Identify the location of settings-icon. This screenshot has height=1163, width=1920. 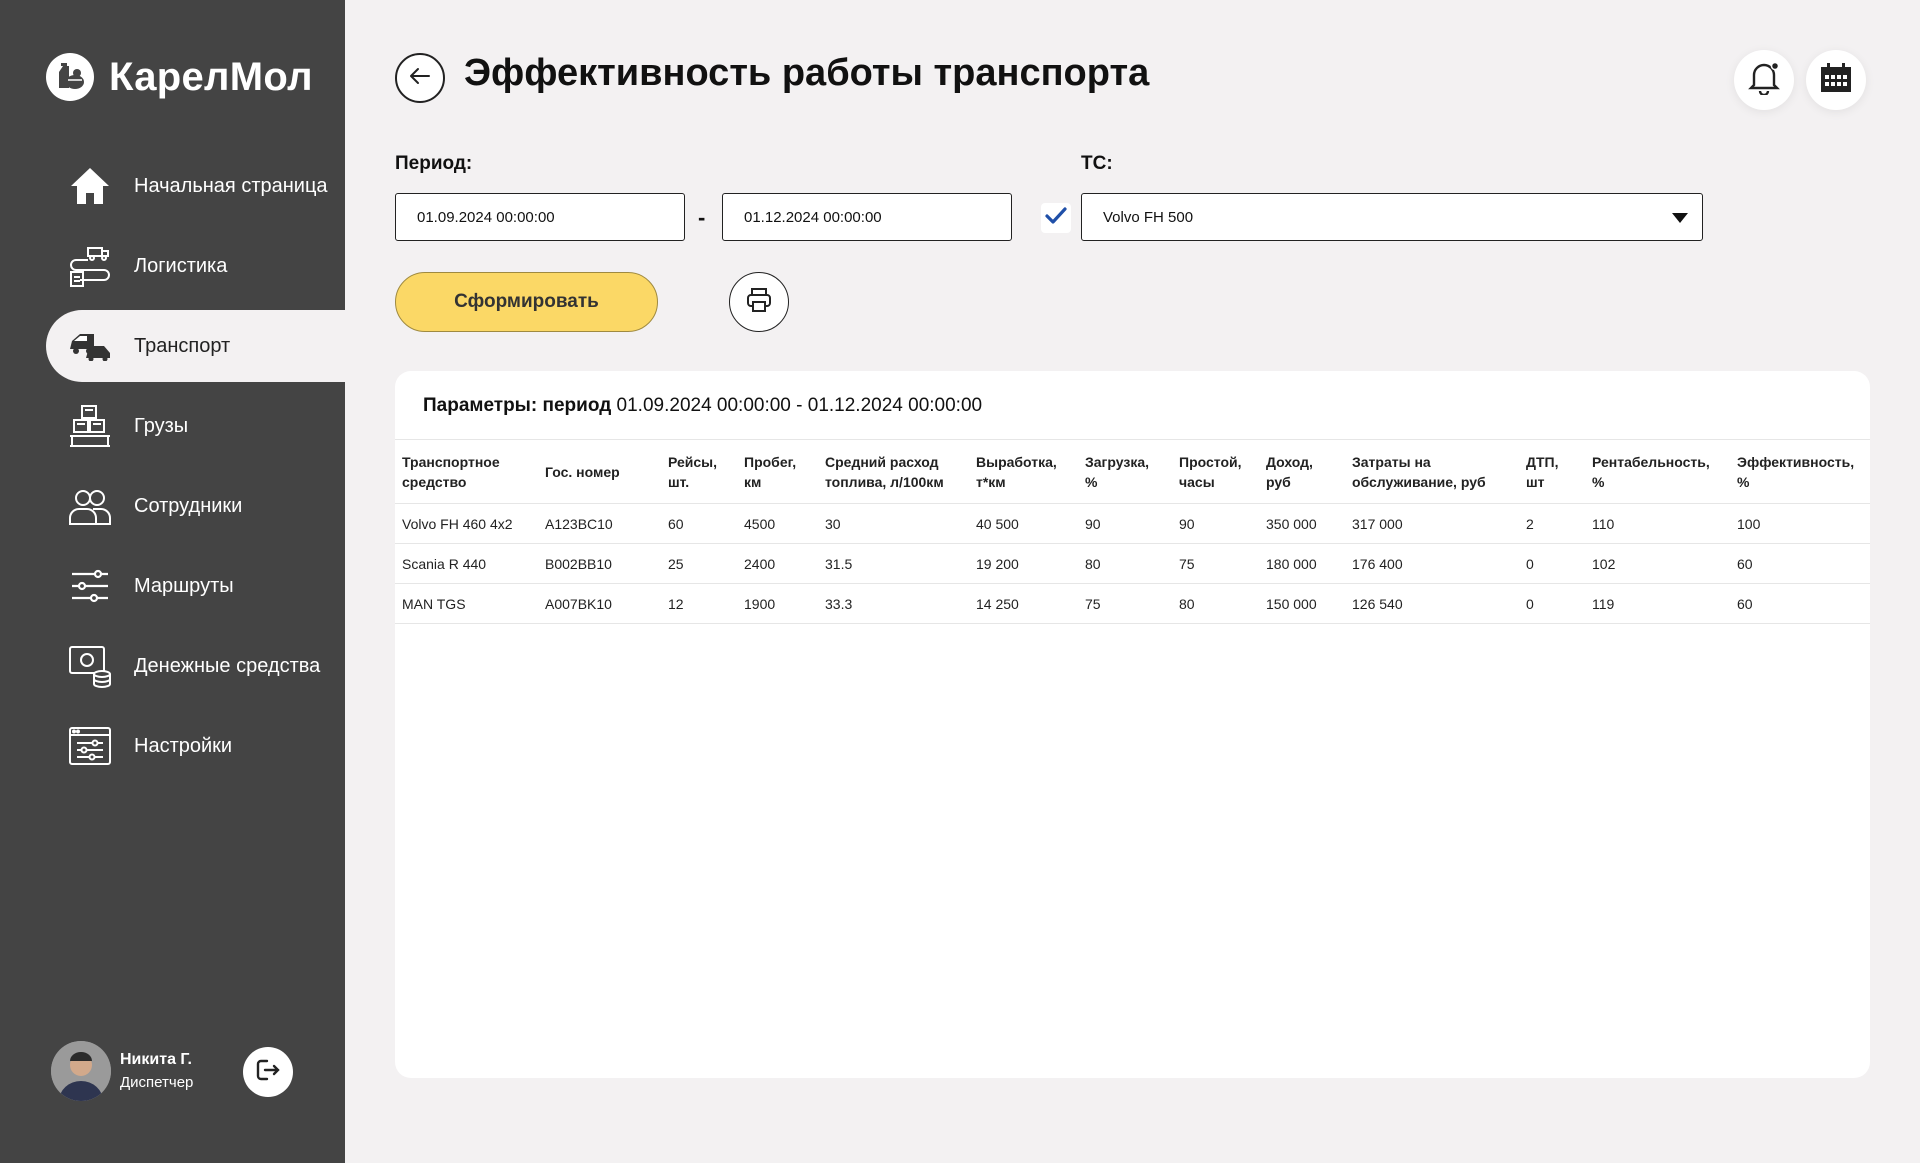
(90, 746).